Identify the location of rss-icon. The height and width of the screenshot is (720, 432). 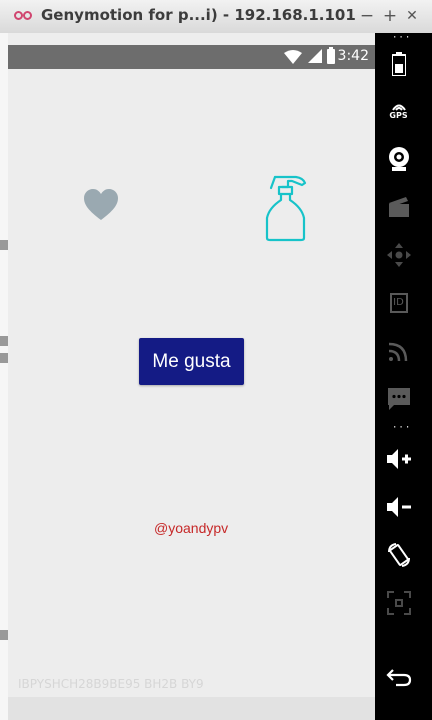
(398, 351).